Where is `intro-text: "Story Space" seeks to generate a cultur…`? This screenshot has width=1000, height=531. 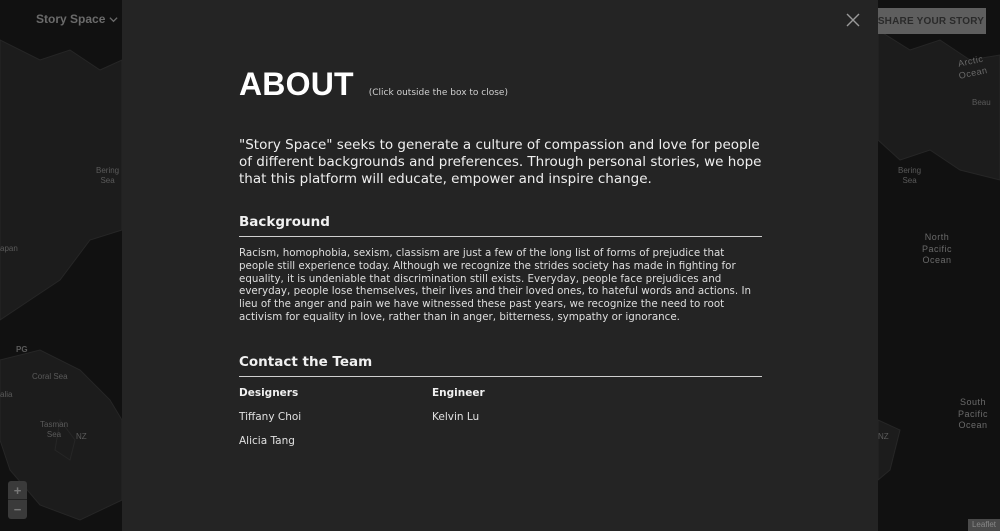 intro-text: "Story Space" seeks to generate a cultur… is located at coordinates (500, 162).